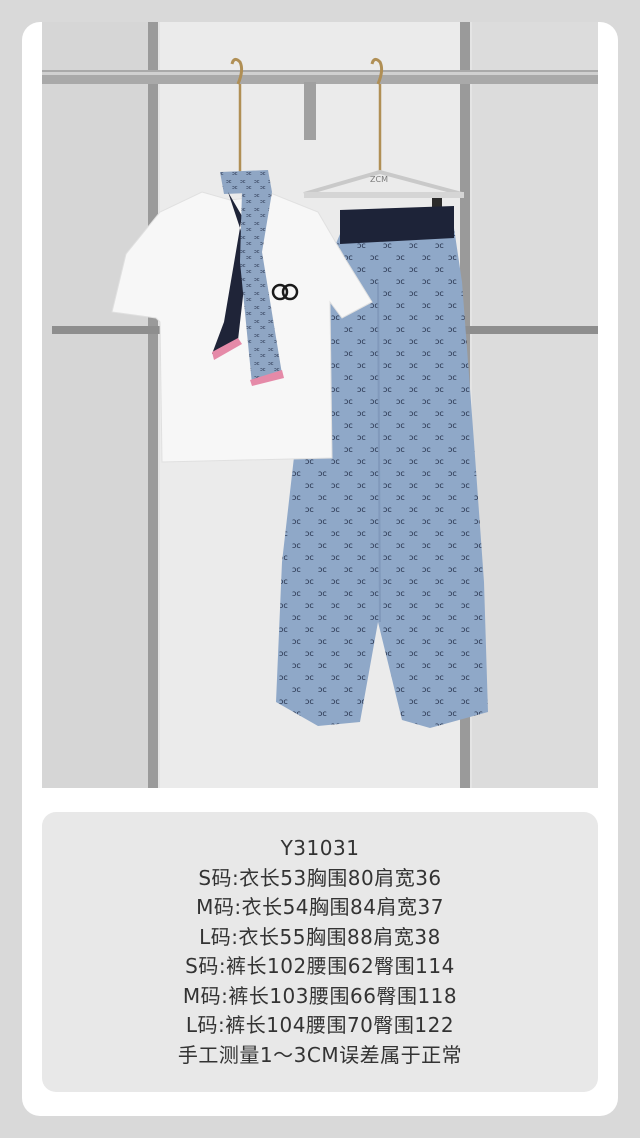 This screenshot has width=640, height=1138. Describe the element at coordinates (153, 405) in the screenshot. I see `display-rail` at that location.